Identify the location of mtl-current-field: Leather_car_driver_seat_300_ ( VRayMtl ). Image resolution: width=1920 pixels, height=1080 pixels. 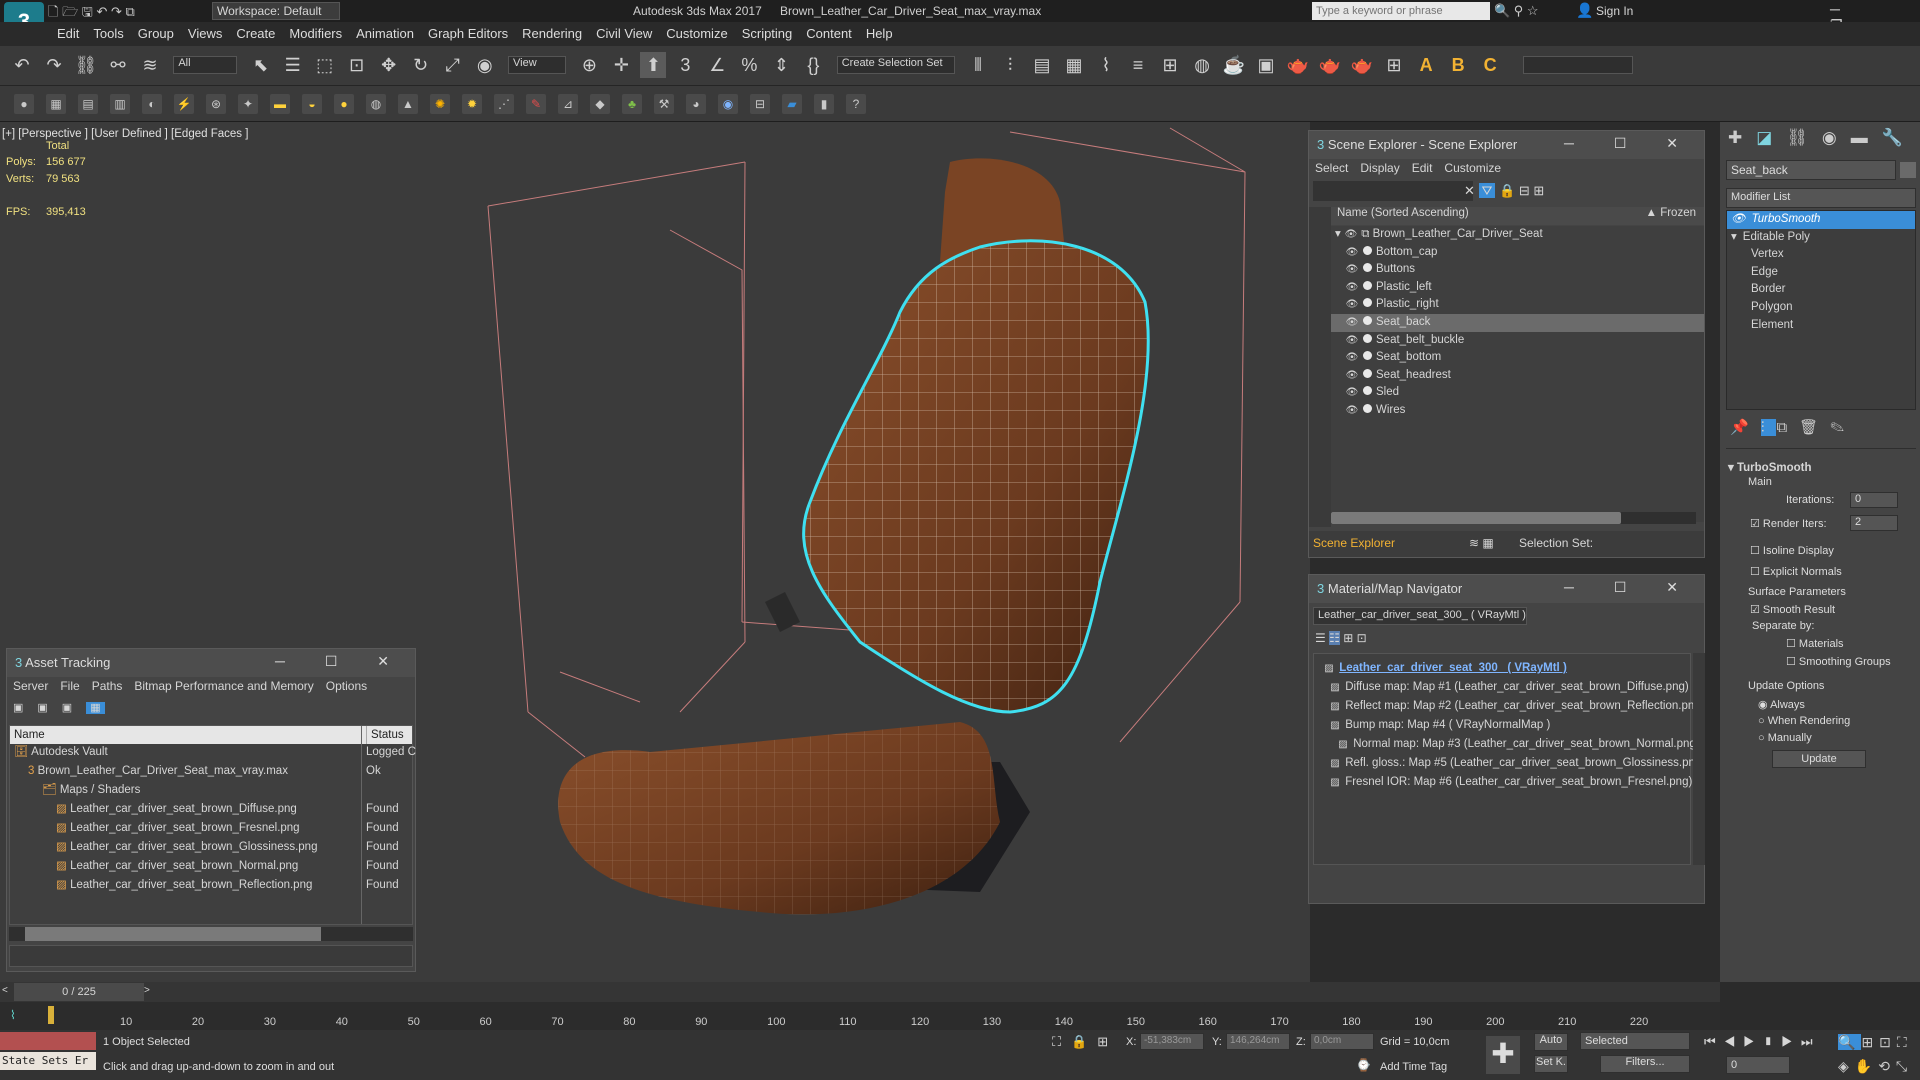
(1420, 616).